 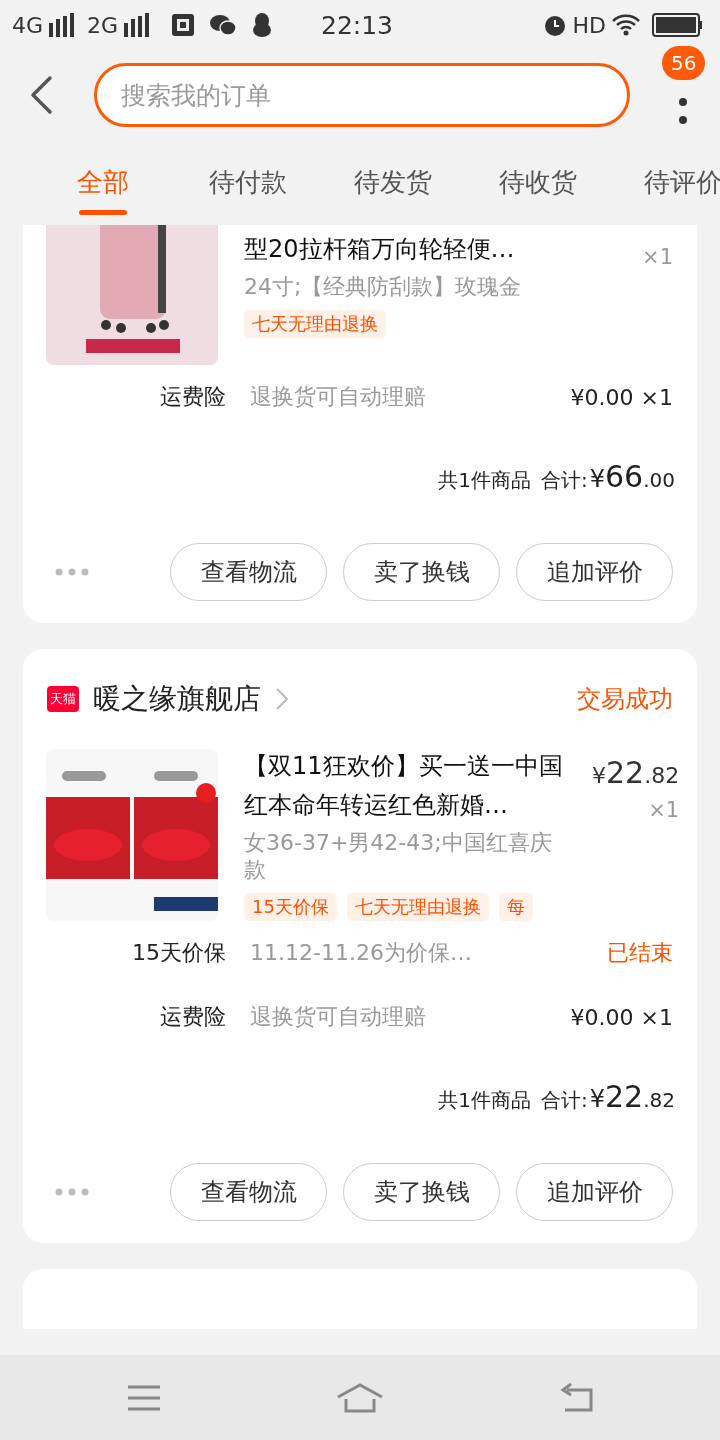 What do you see at coordinates (636, 772) in the screenshot?
I see `product-price: ¥22.82` at bounding box center [636, 772].